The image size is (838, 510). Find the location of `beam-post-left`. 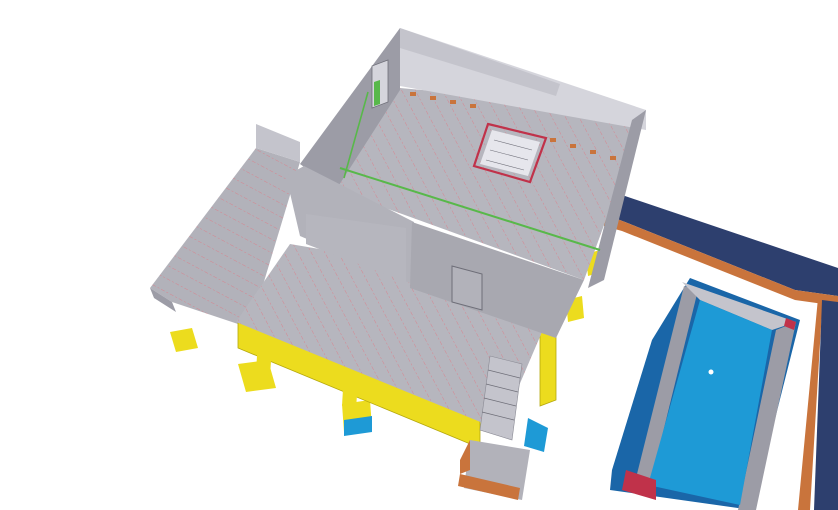

beam-post-left is located at coordinates (264, 358).